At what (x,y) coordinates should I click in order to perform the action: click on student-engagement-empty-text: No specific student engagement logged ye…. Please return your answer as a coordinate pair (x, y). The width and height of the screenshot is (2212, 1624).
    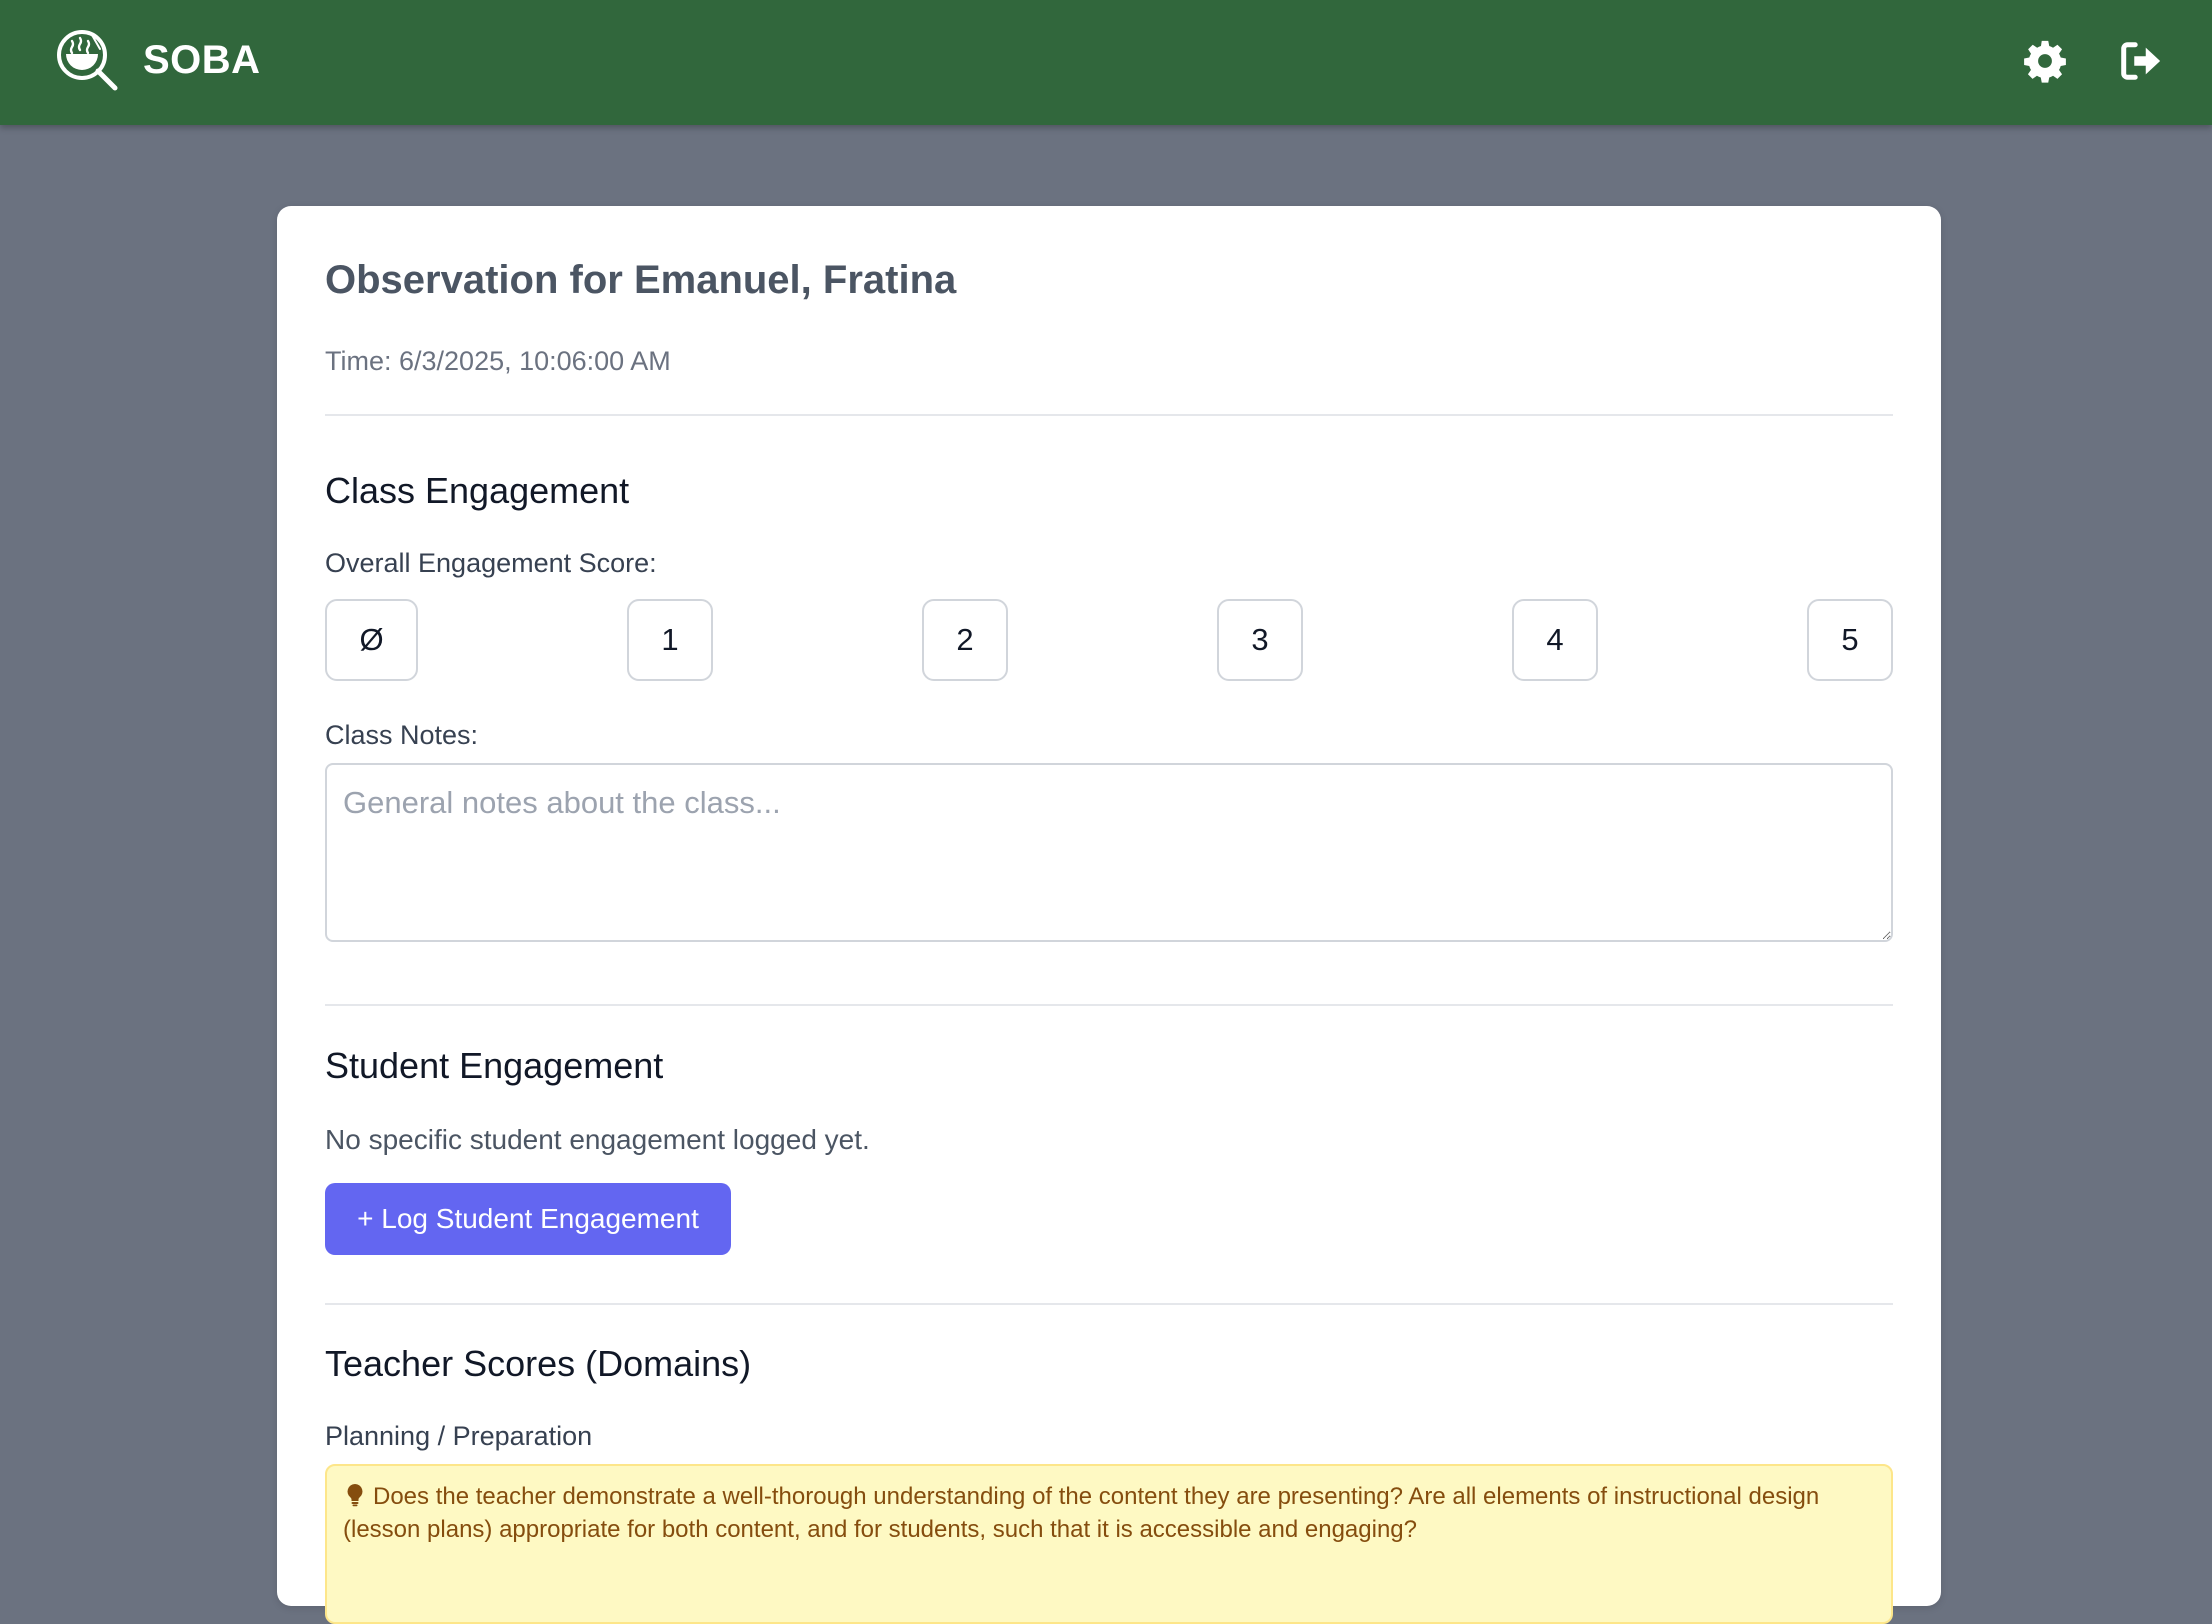
    Looking at the image, I should click on (597, 1139).